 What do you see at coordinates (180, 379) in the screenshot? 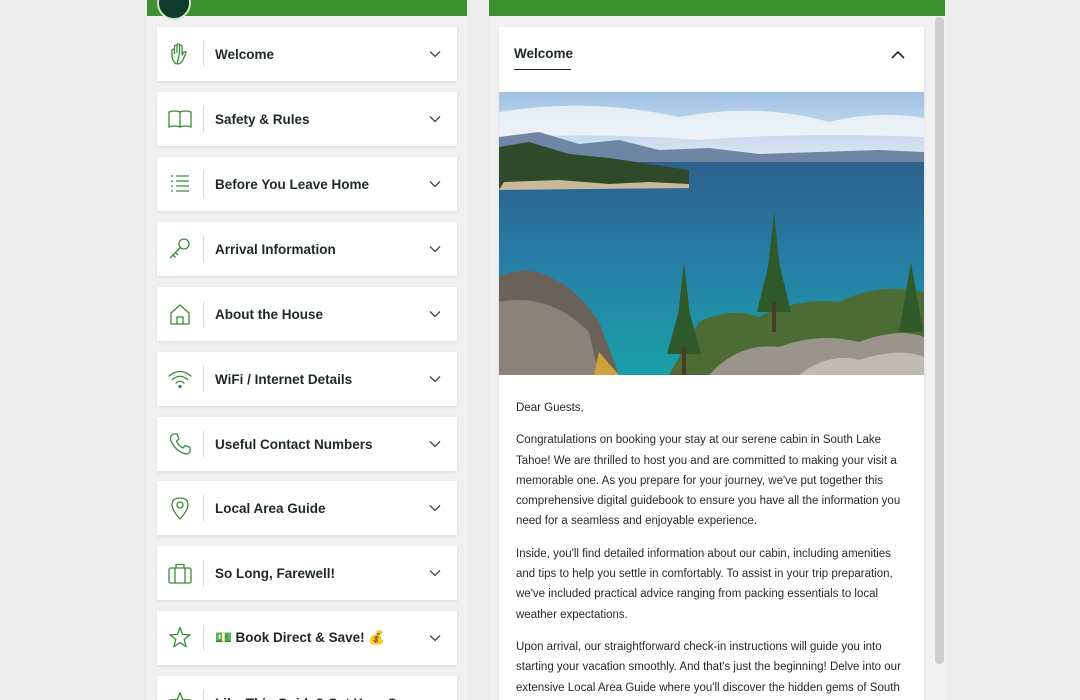
I see `wifi-icon` at bounding box center [180, 379].